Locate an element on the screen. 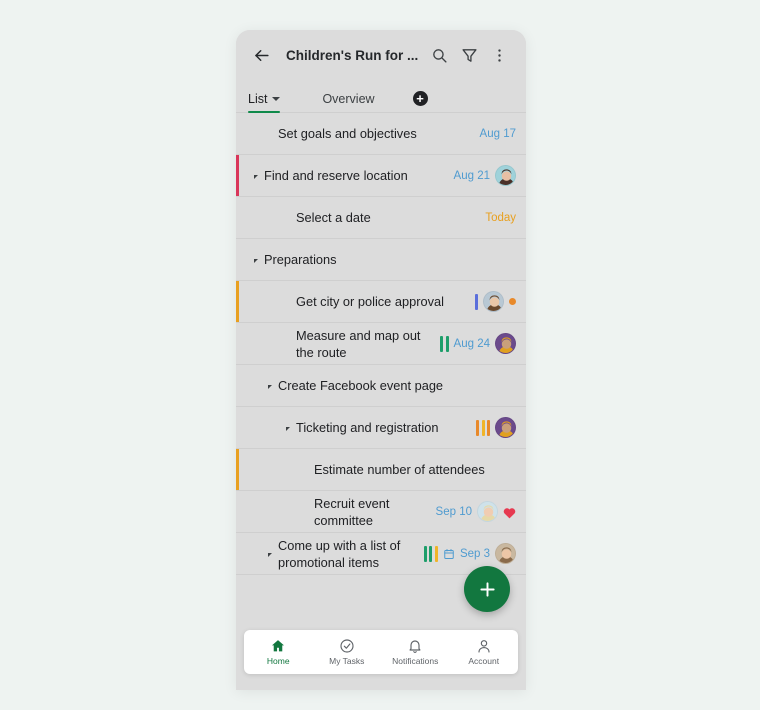 The height and width of the screenshot is (710, 760). task-meta: Sep 3 is located at coordinates (469, 553).